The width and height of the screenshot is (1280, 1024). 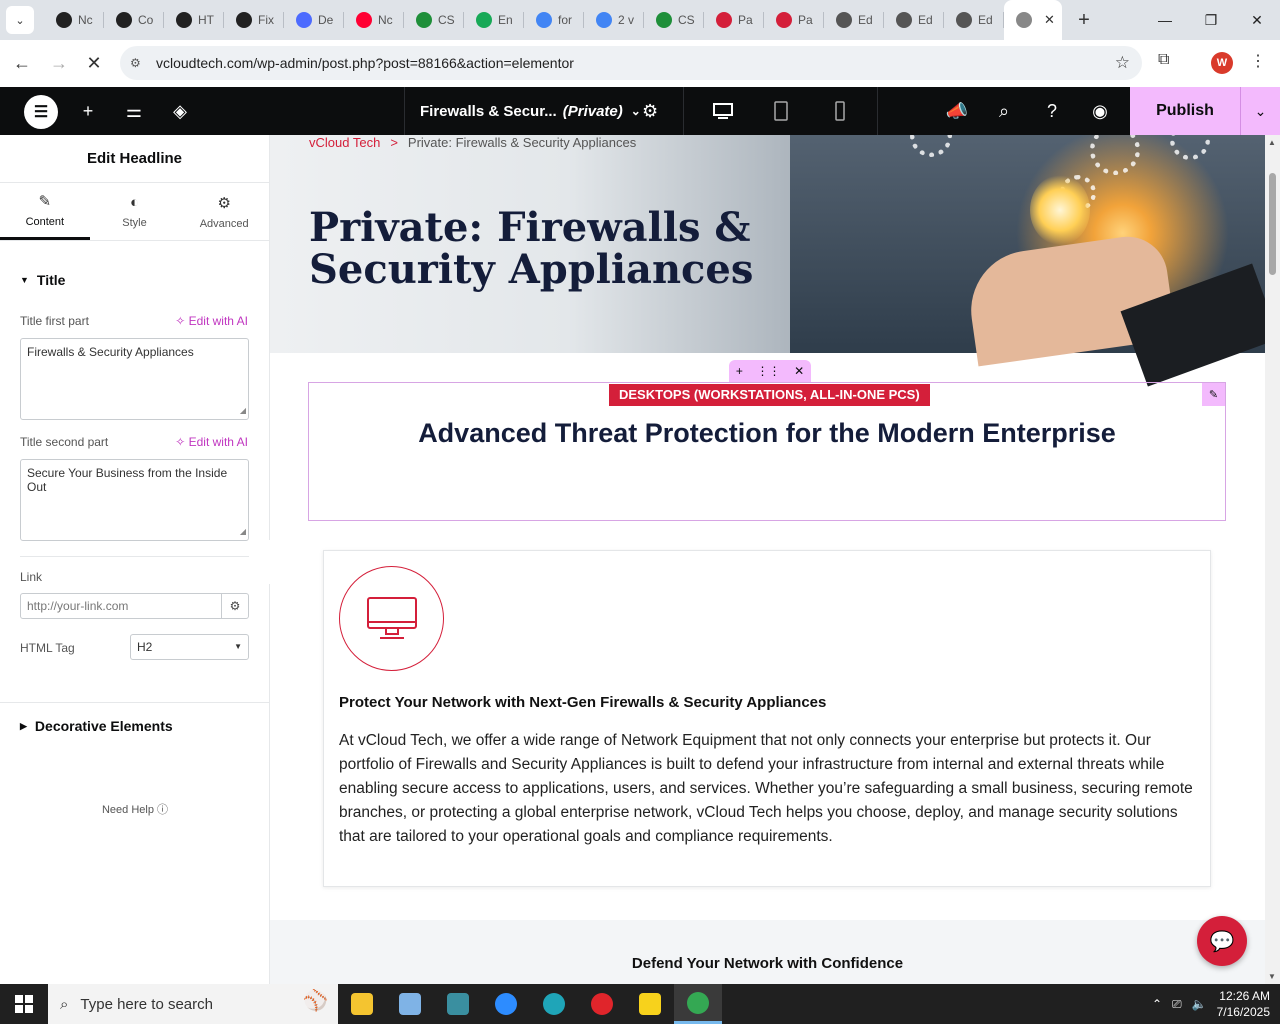 I want to click on tablet-device-button, so click(x=781, y=111).